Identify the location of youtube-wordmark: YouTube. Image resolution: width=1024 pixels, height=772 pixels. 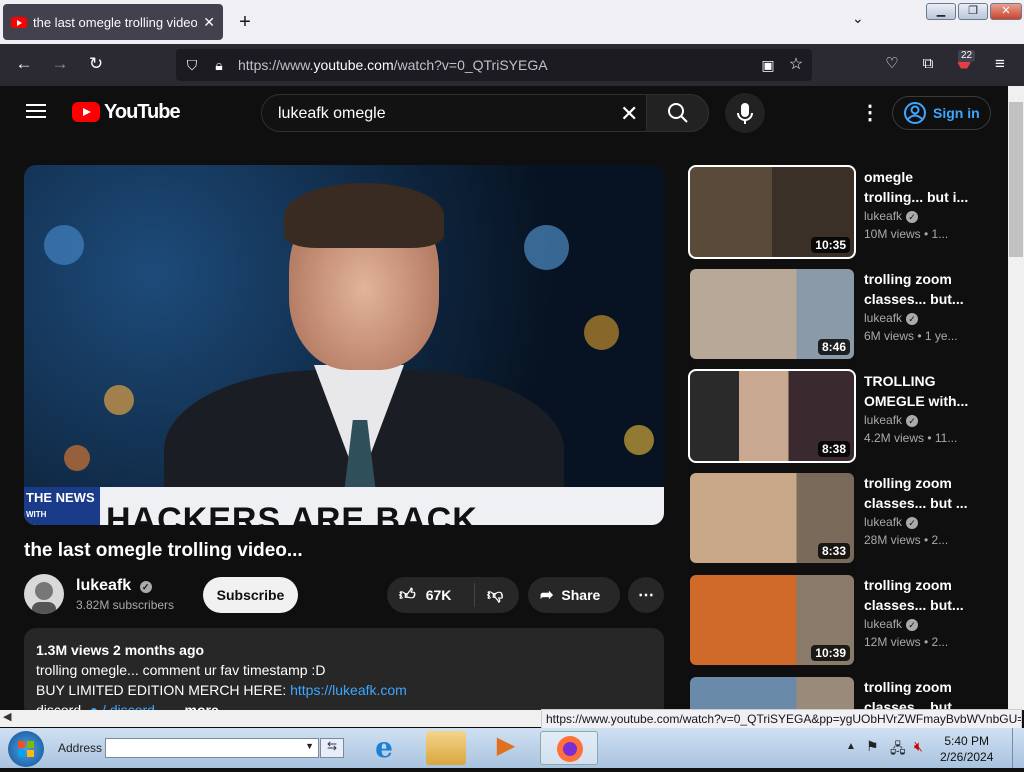
(142, 112).